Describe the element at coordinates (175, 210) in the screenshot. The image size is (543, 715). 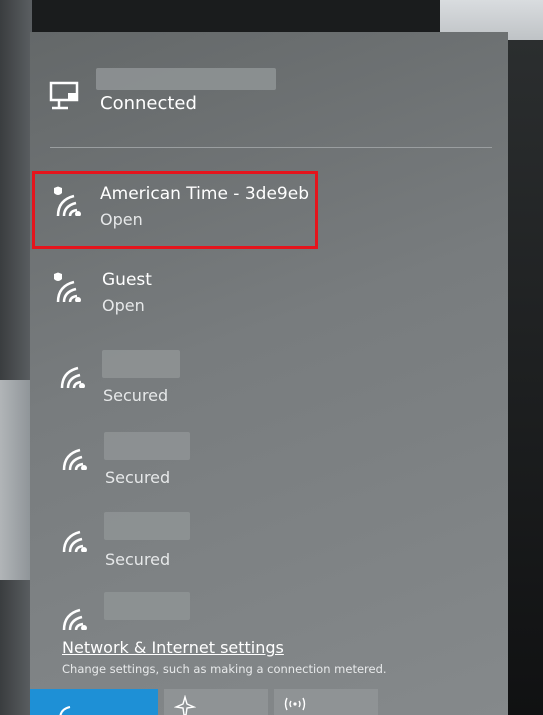
I see `highlight-box` at that location.